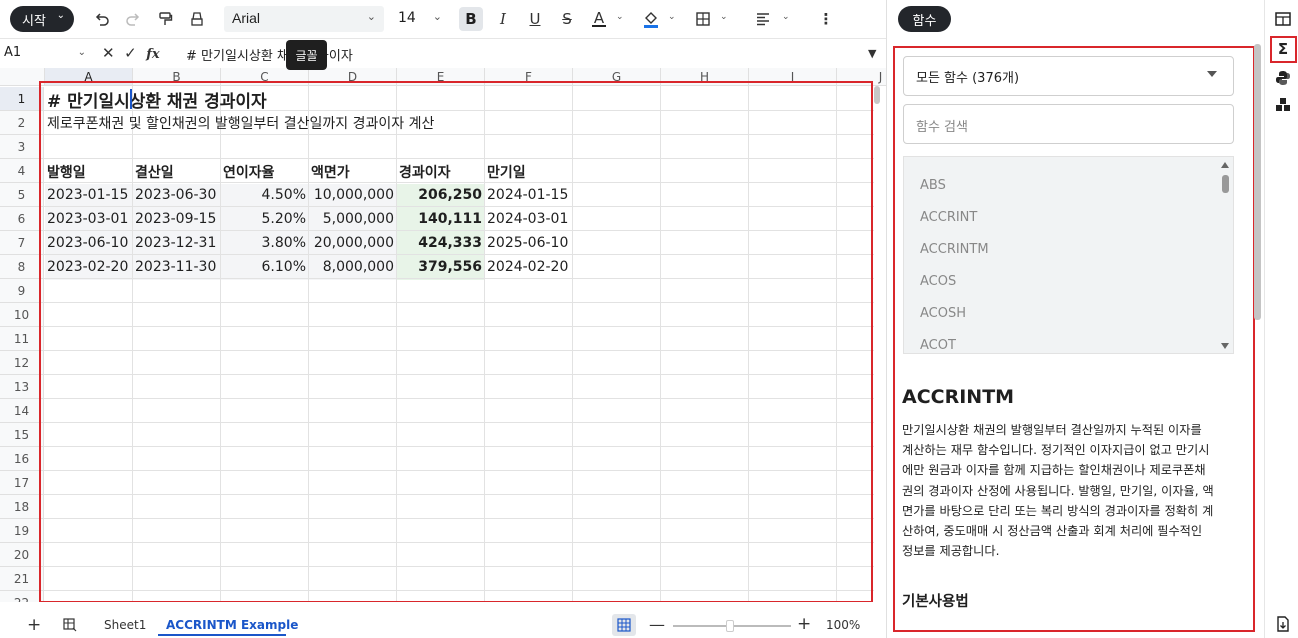  What do you see at coordinates (1283, 78) in the screenshot?
I see `python-icon` at bounding box center [1283, 78].